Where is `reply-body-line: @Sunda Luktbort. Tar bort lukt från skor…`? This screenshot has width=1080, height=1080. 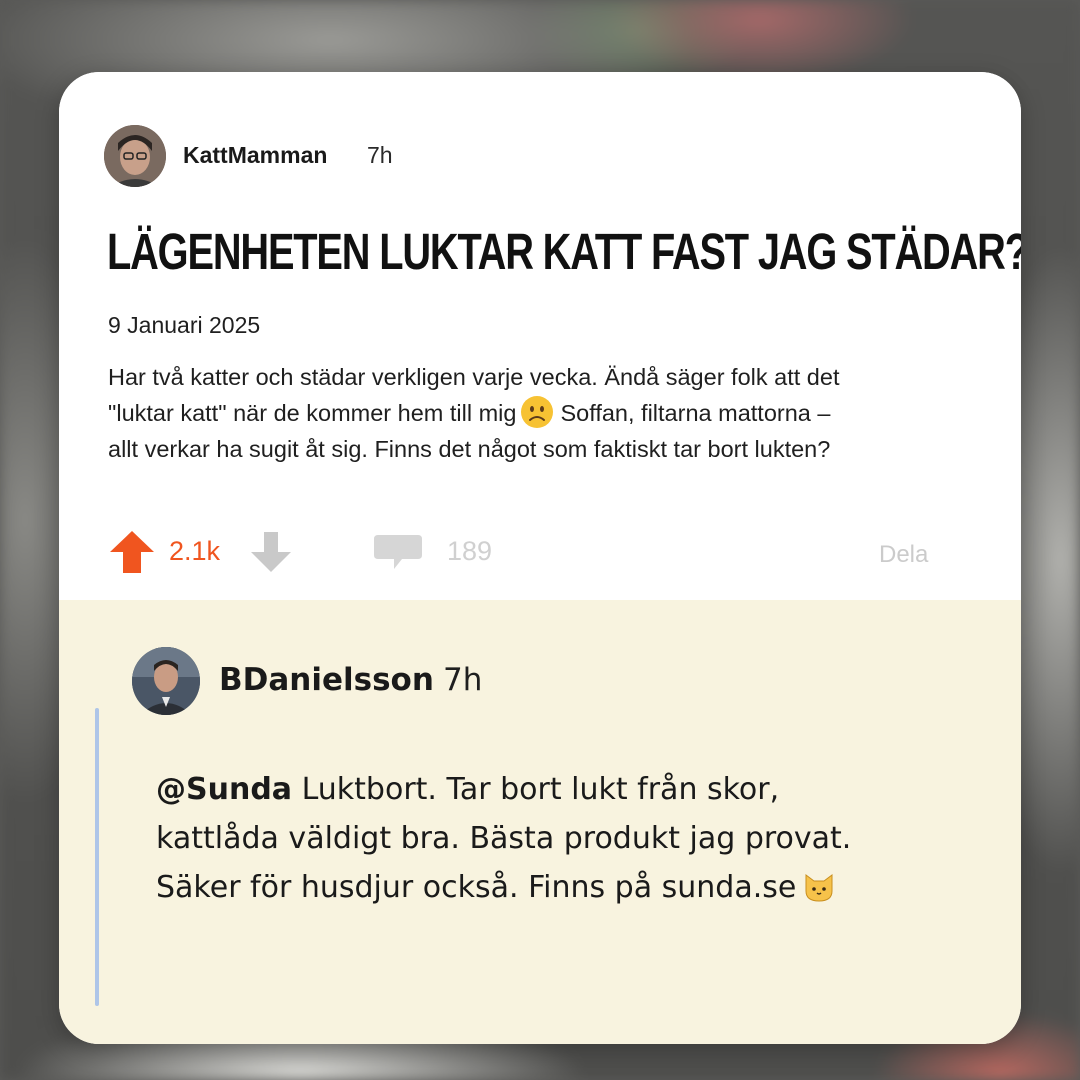
reply-body-line: @Sunda Luktbort. Tar bort lukt från skor… is located at coordinates (468, 789).